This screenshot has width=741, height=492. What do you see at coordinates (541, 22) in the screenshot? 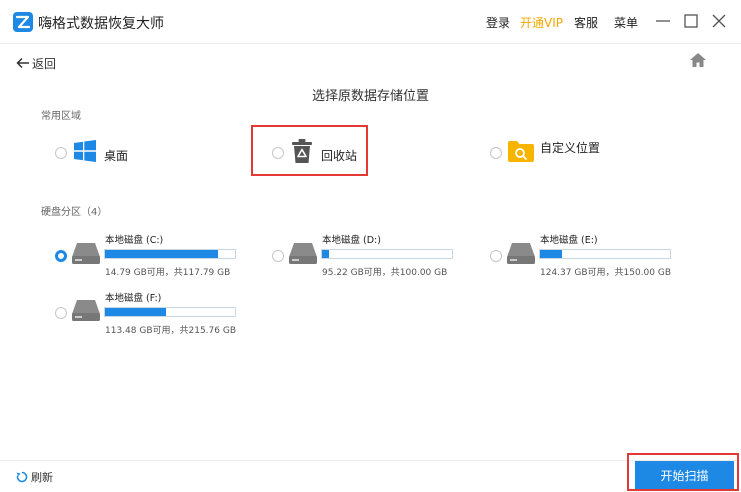
I see `vip-link: 开通VIP` at bounding box center [541, 22].